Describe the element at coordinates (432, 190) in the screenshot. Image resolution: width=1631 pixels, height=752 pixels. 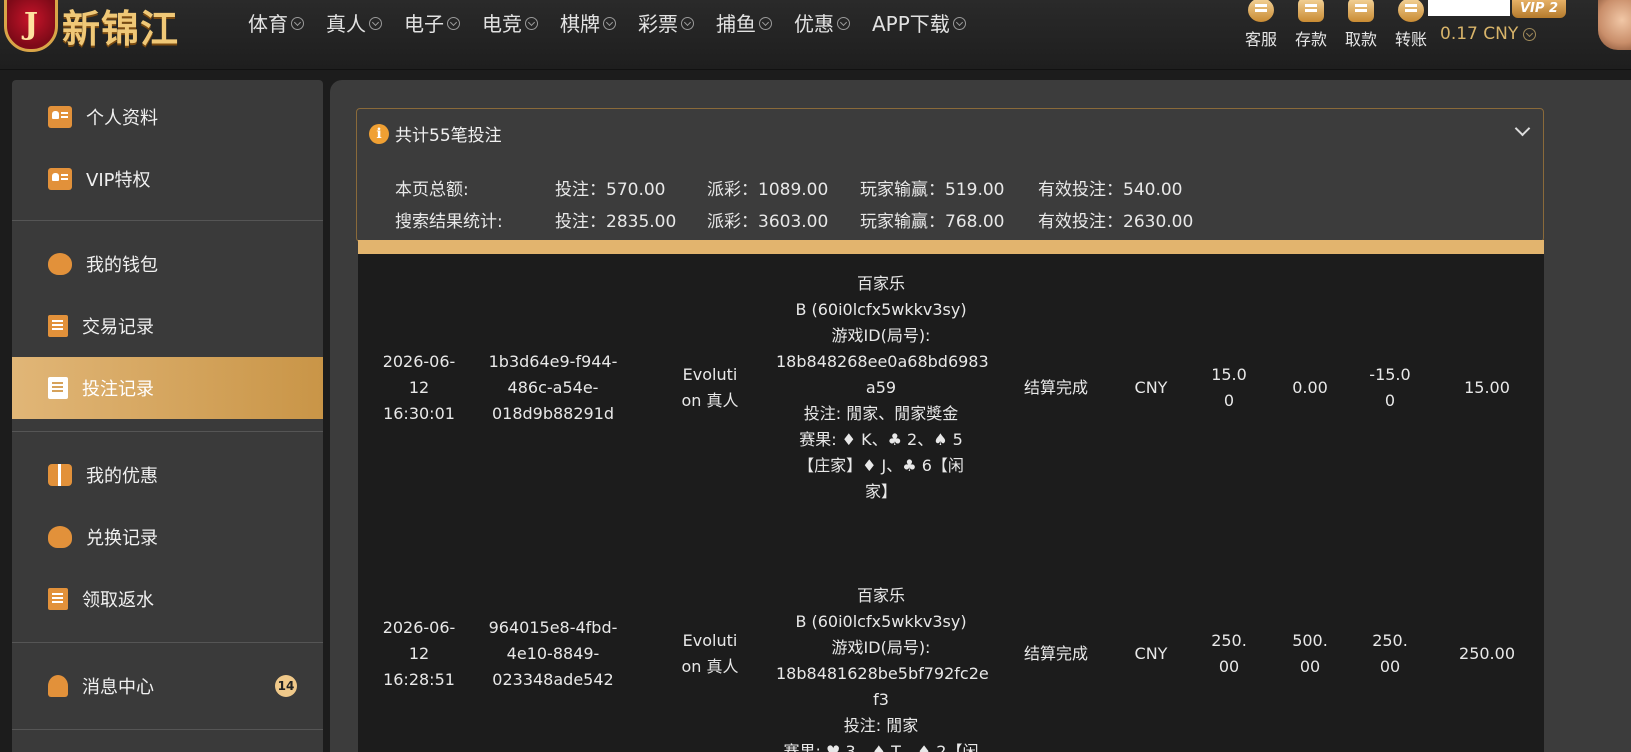
I see `summary-label: 本页总额:` at that location.